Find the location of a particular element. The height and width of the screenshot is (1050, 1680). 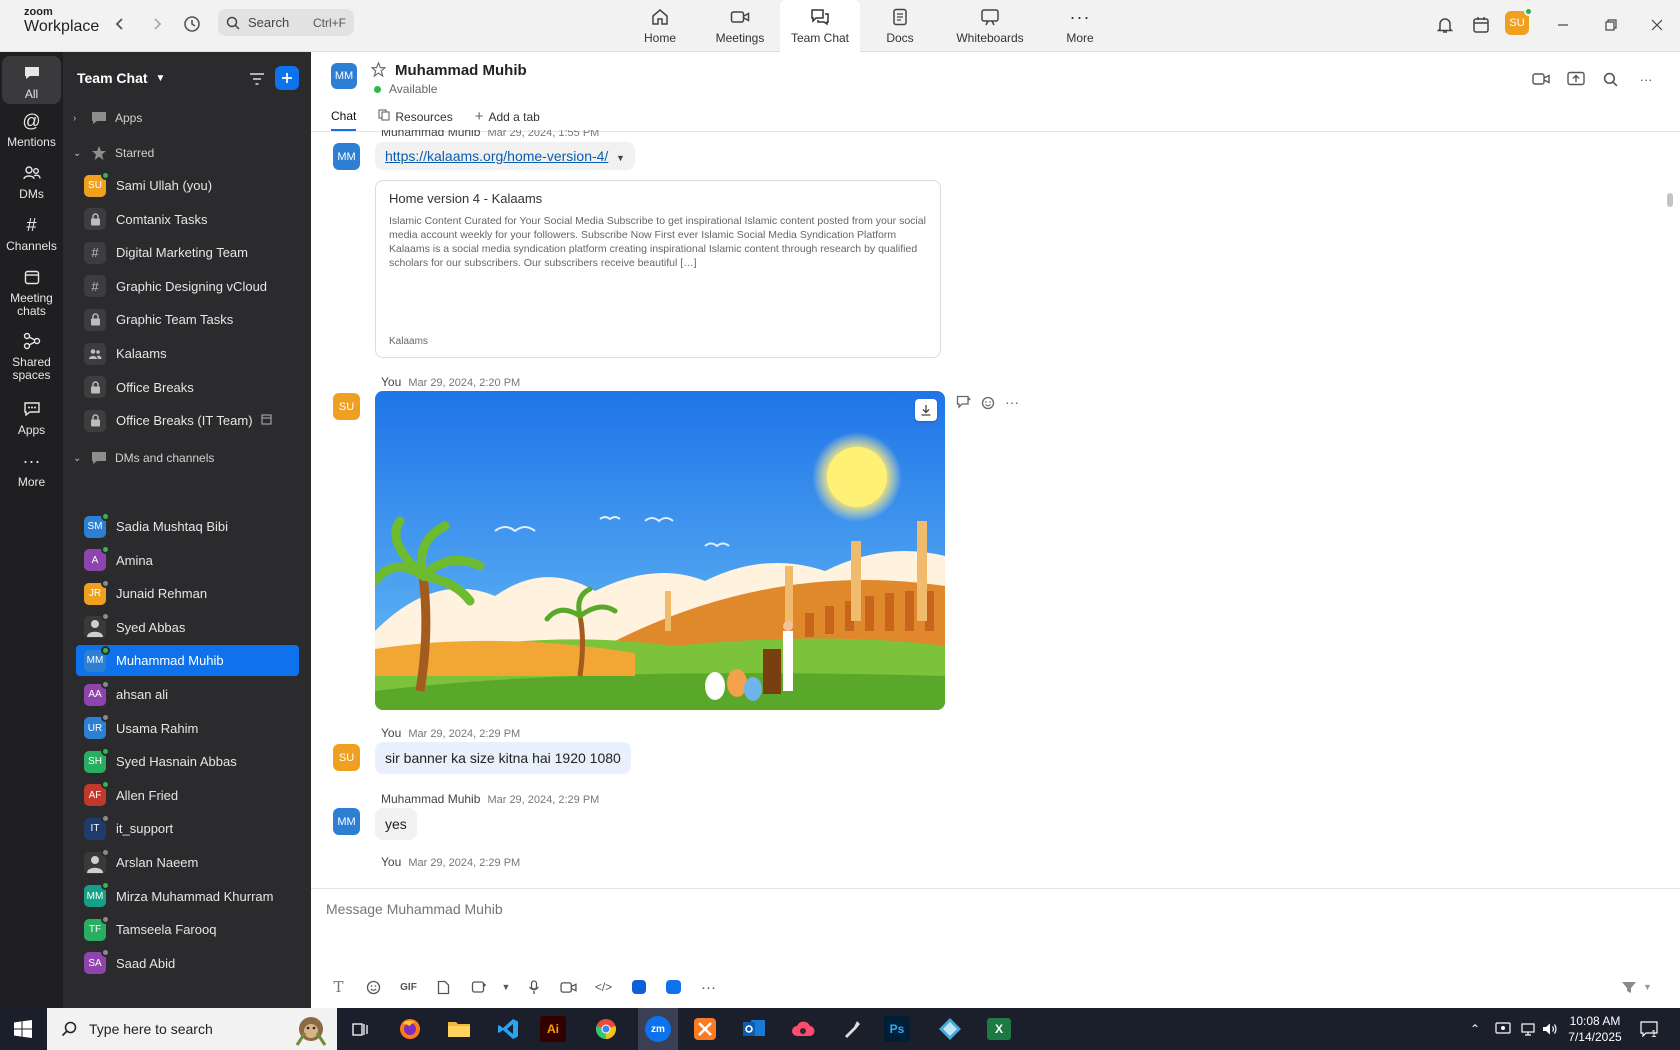

sidebar-item-starred: Kalaams is located at coordinates (187, 353).